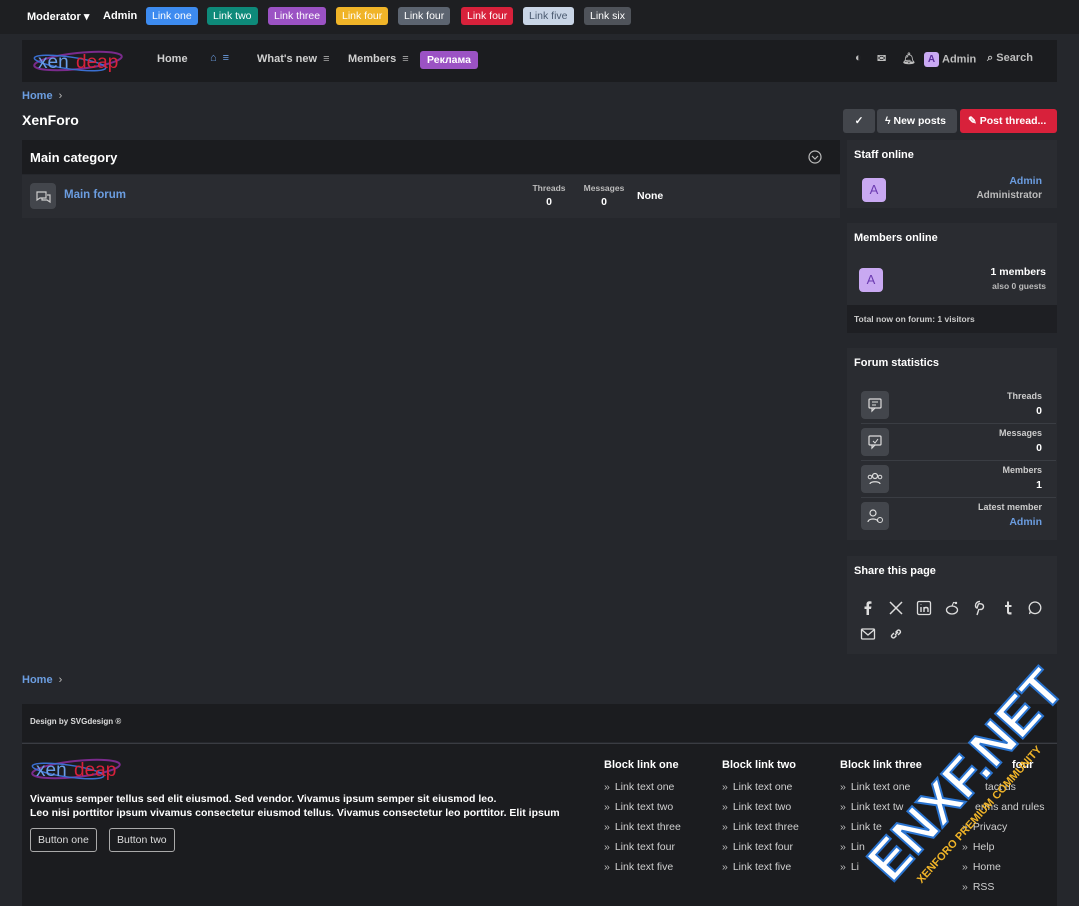 The height and width of the screenshot is (906, 1079). Describe the element at coordinates (972, 121) in the screenshot. I see `edit-icon: ✎` at that location.